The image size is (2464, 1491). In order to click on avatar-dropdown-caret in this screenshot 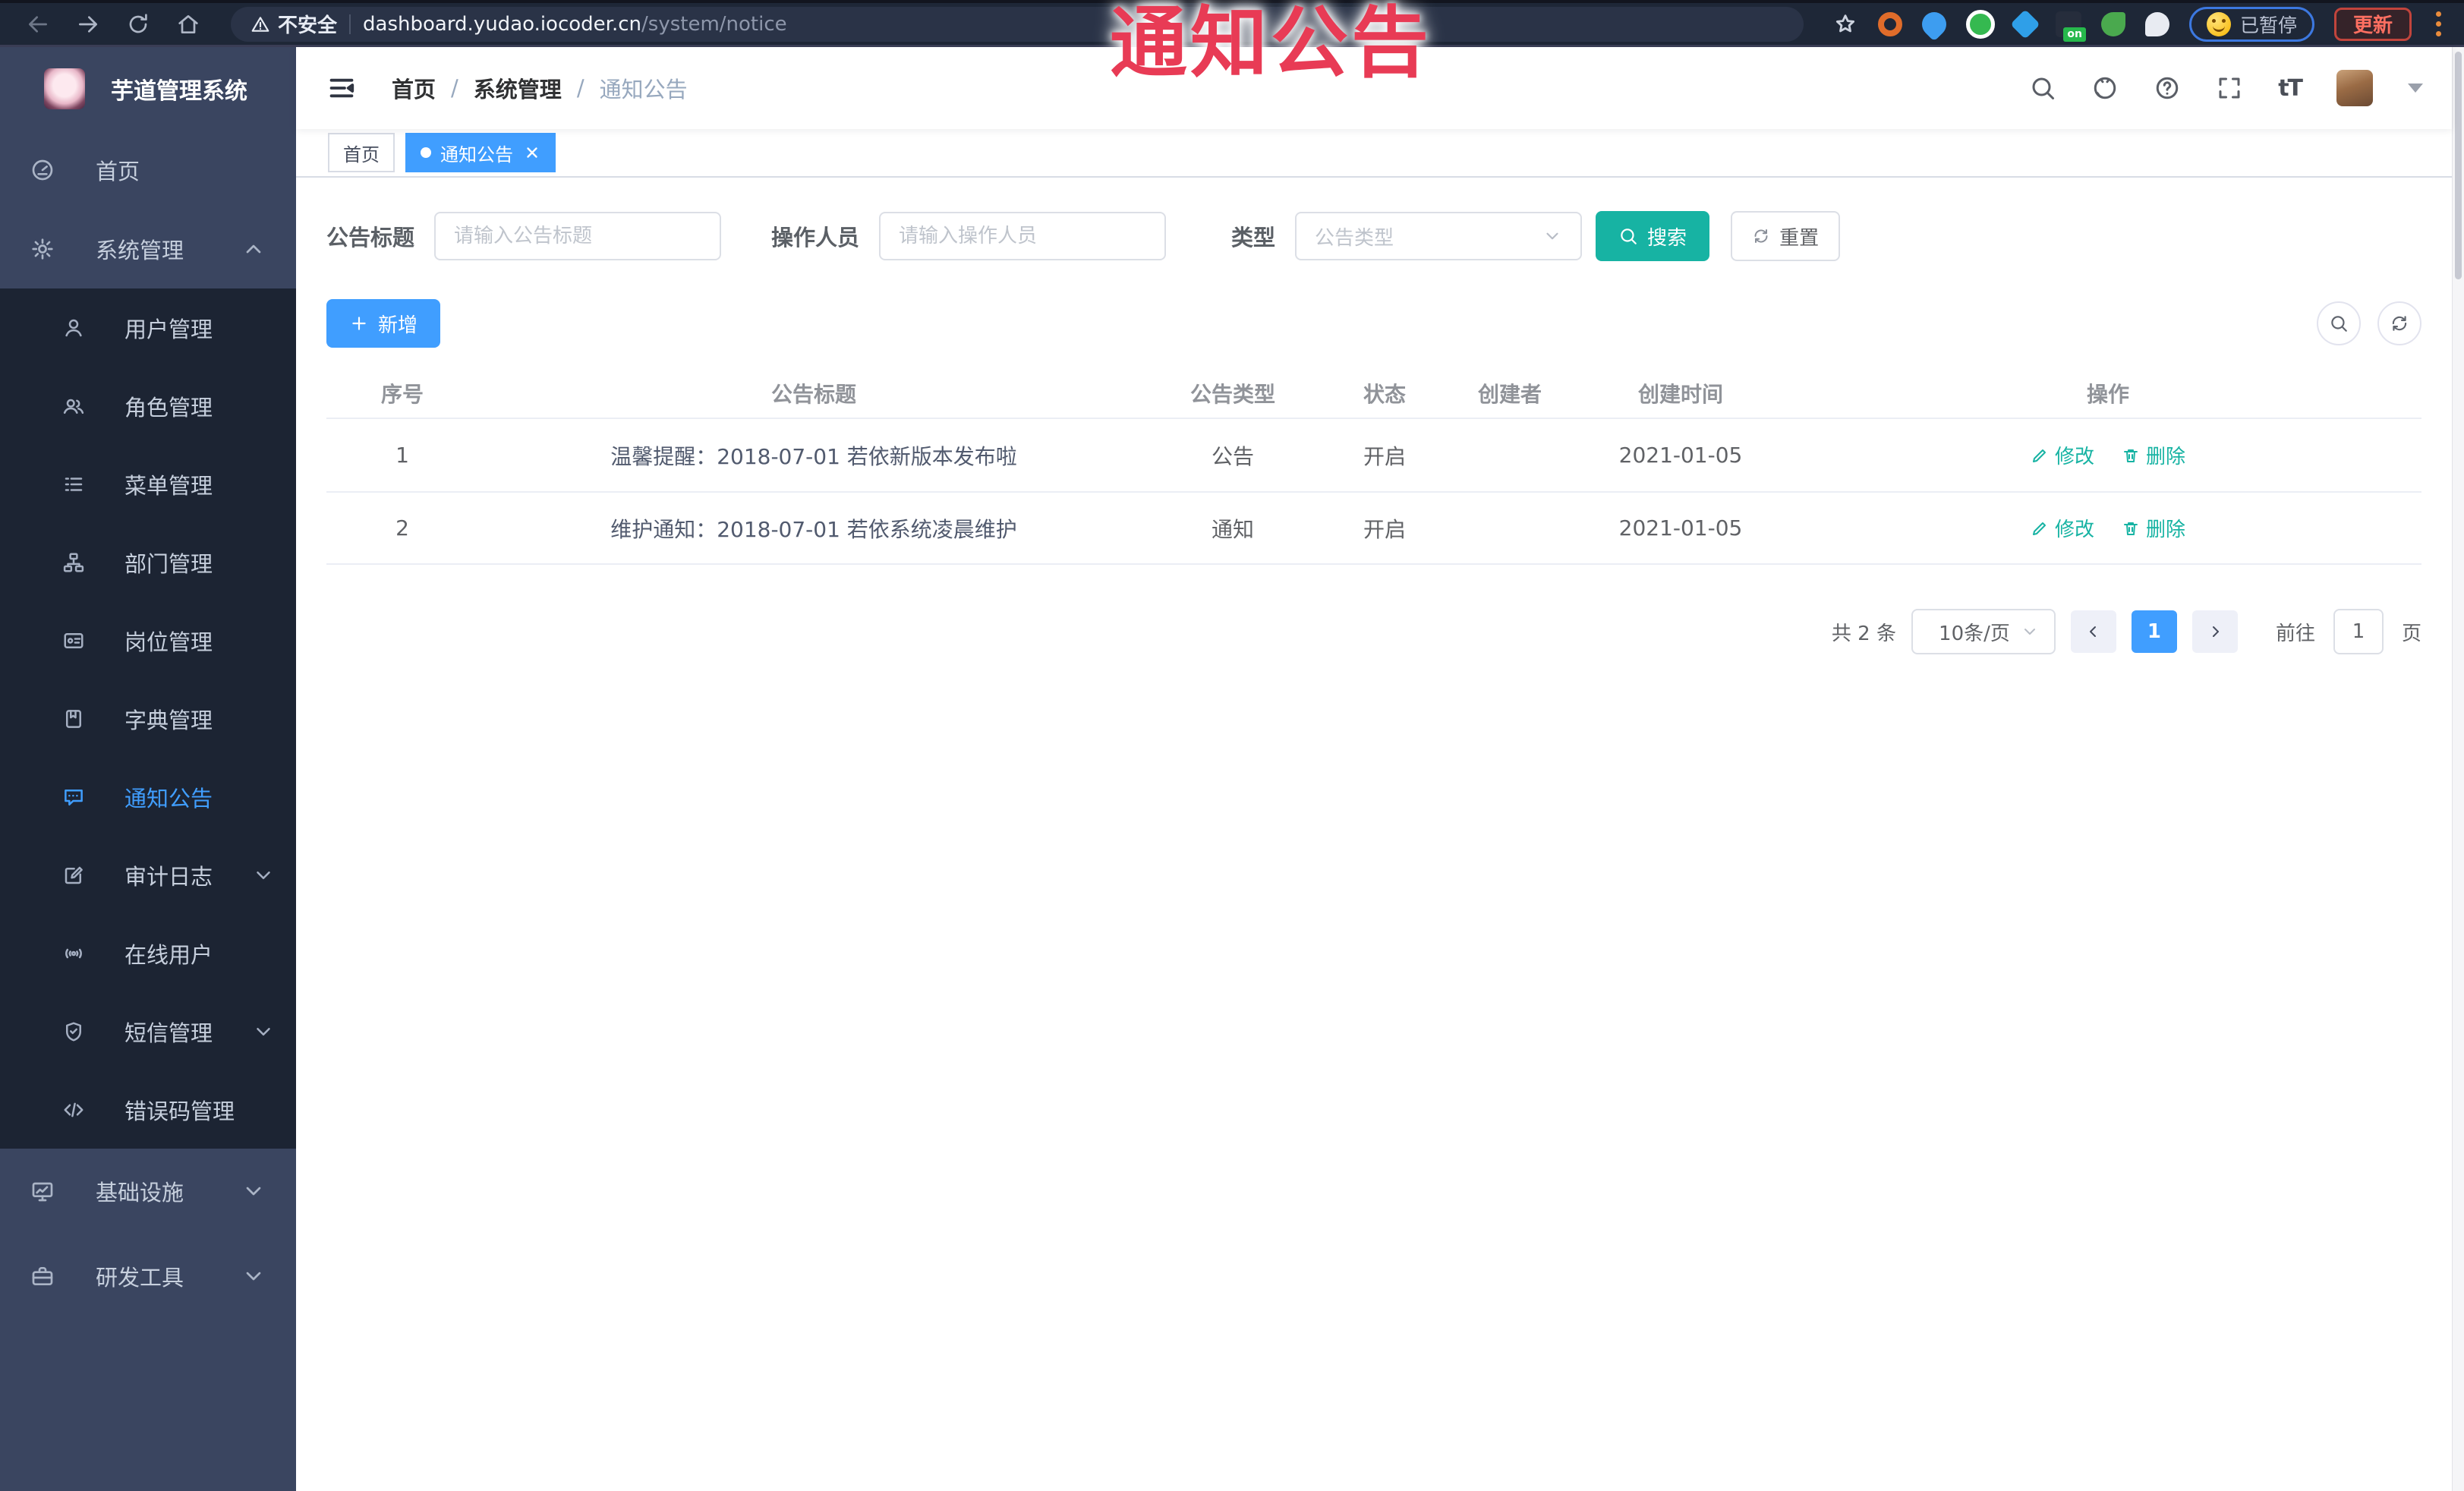, I will do `click(2415, 88)`.